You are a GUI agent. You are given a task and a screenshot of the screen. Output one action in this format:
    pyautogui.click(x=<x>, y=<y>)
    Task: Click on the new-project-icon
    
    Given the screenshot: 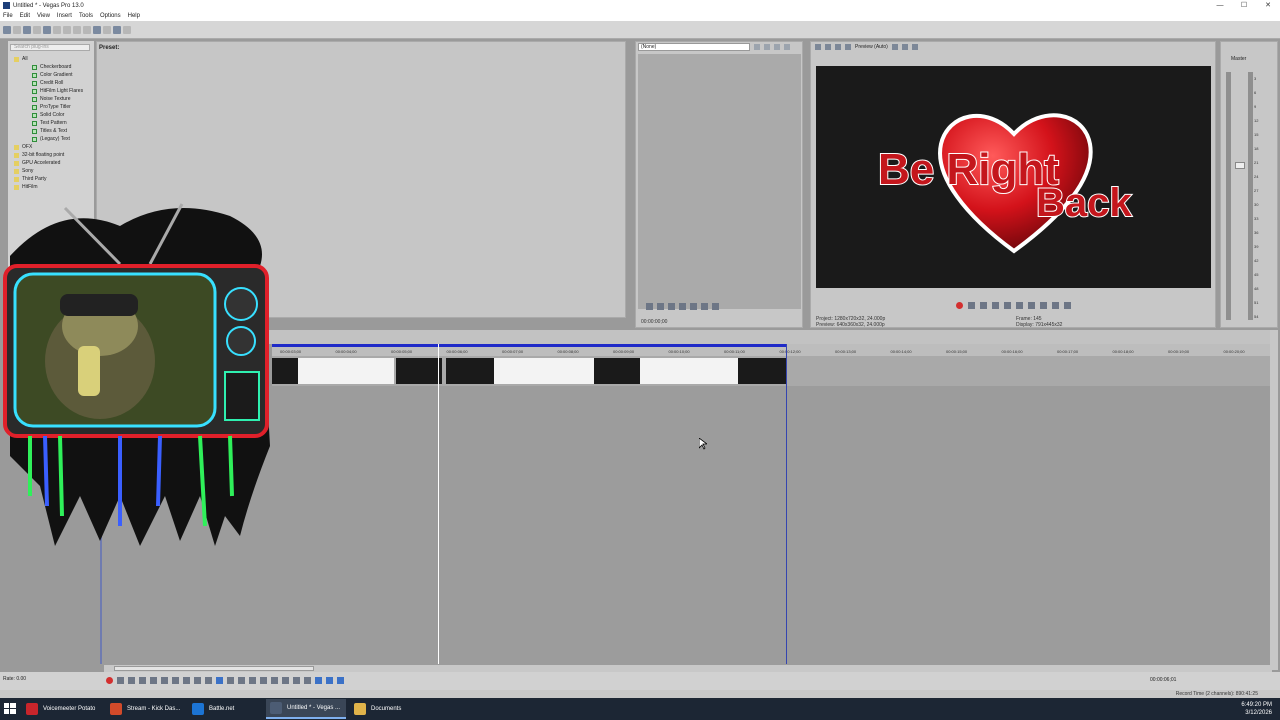 What is the action you would take?
    pyautogui.click(x=7, y=29)
    